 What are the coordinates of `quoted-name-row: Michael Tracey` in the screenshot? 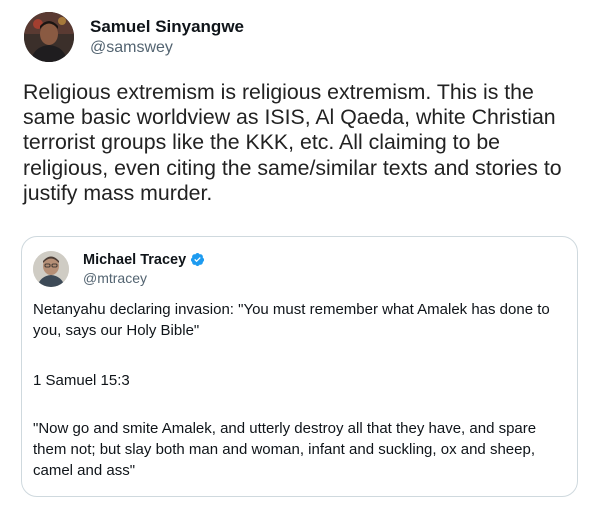 It's located at (144, 260).